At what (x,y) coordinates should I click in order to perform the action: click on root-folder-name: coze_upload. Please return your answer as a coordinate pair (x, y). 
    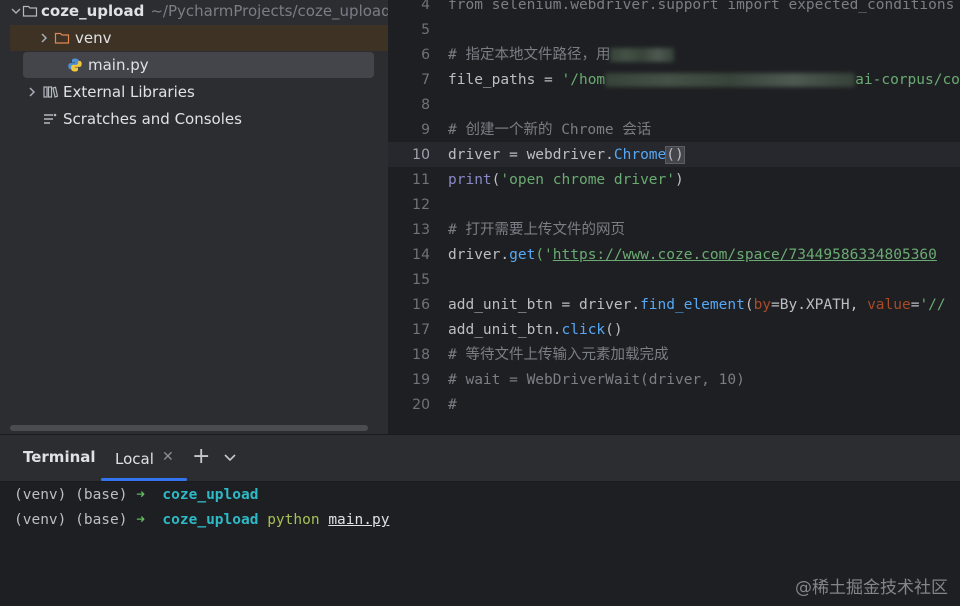
    Looking at the image, I should click on (93, 11).